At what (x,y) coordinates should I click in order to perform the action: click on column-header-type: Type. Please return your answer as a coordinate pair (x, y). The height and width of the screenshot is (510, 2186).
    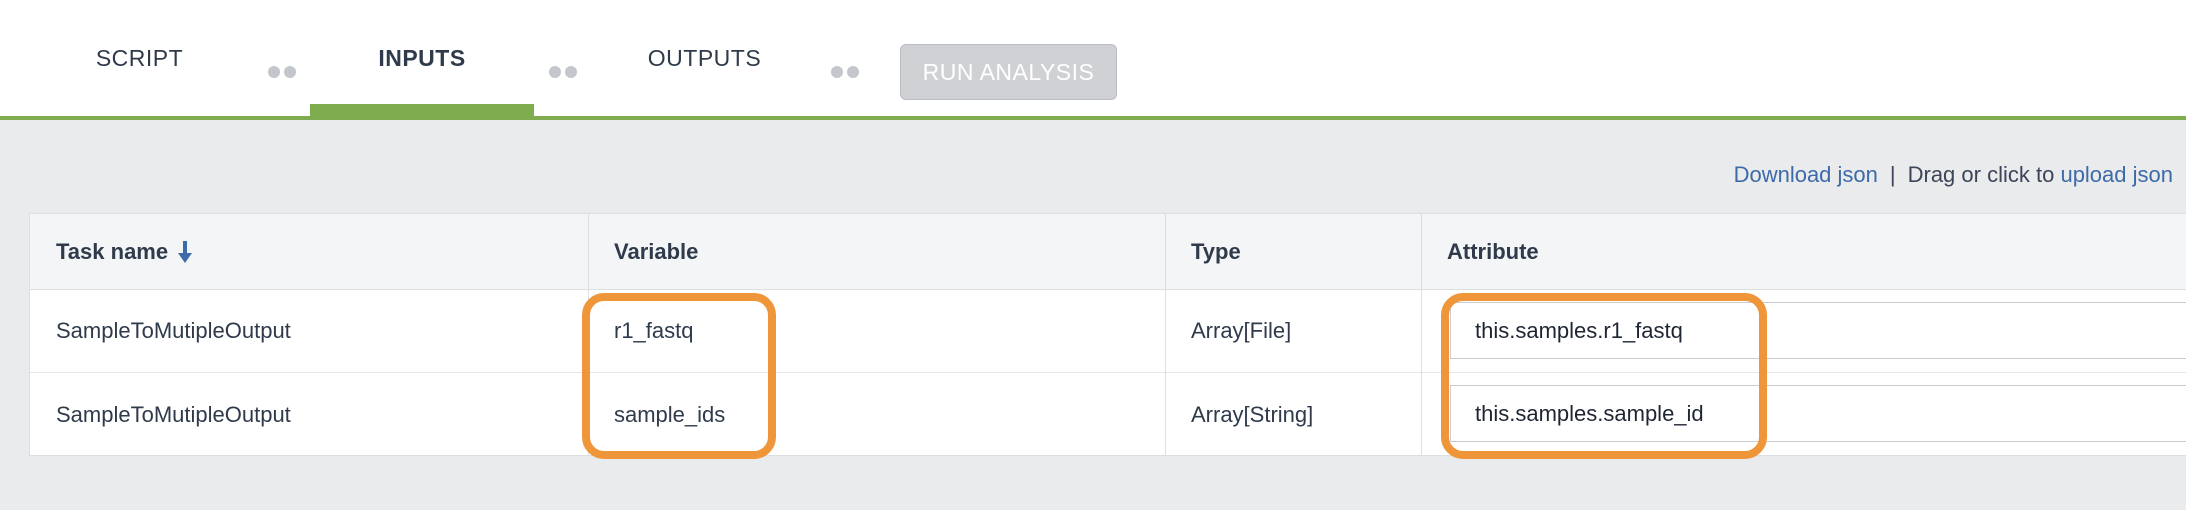
    Looking at the image, I should click on (1216, 251).